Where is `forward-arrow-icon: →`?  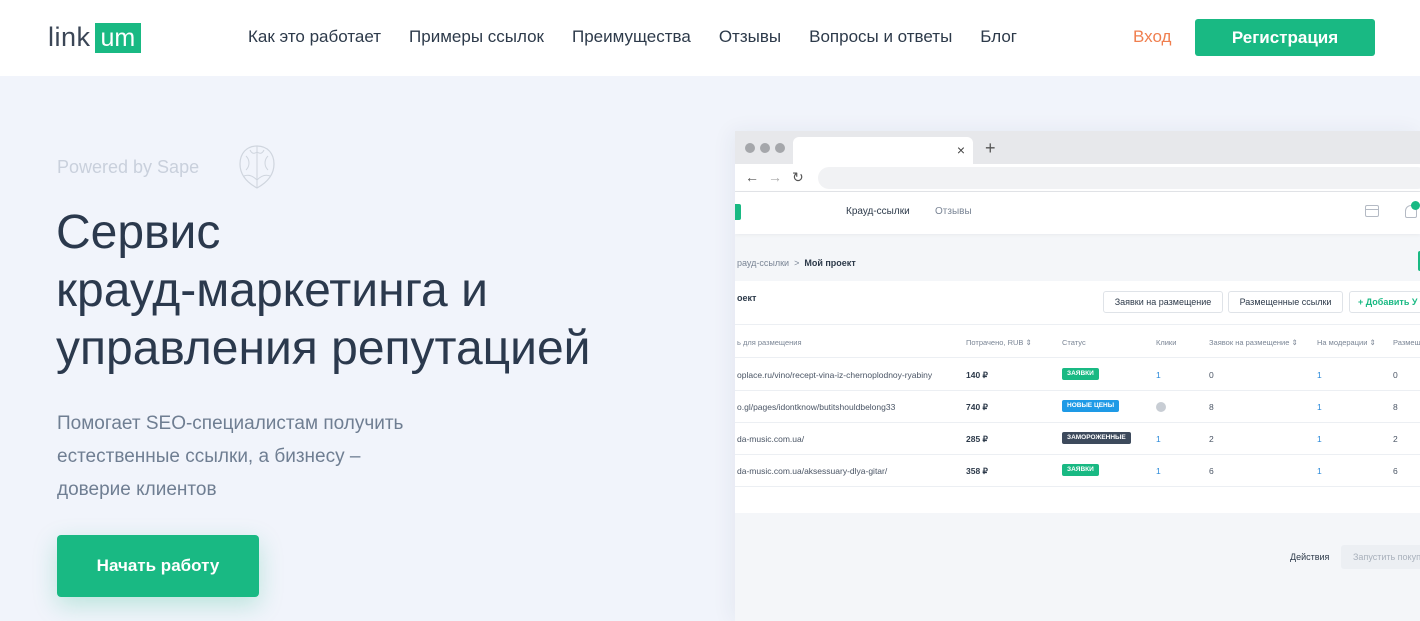
forward-arrow-icon: → is located at coordinates (775, 177).